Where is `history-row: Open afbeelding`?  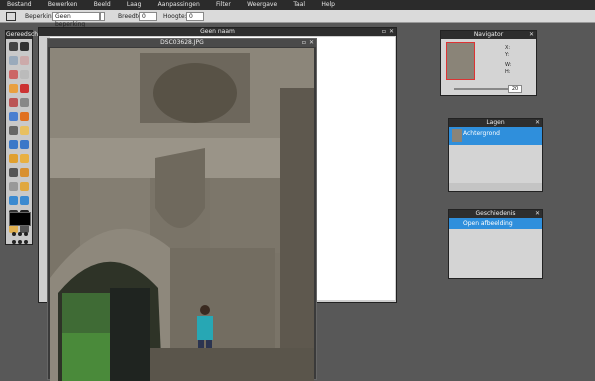 history-row: Open afbeelding is located at coordinates (495, 223).